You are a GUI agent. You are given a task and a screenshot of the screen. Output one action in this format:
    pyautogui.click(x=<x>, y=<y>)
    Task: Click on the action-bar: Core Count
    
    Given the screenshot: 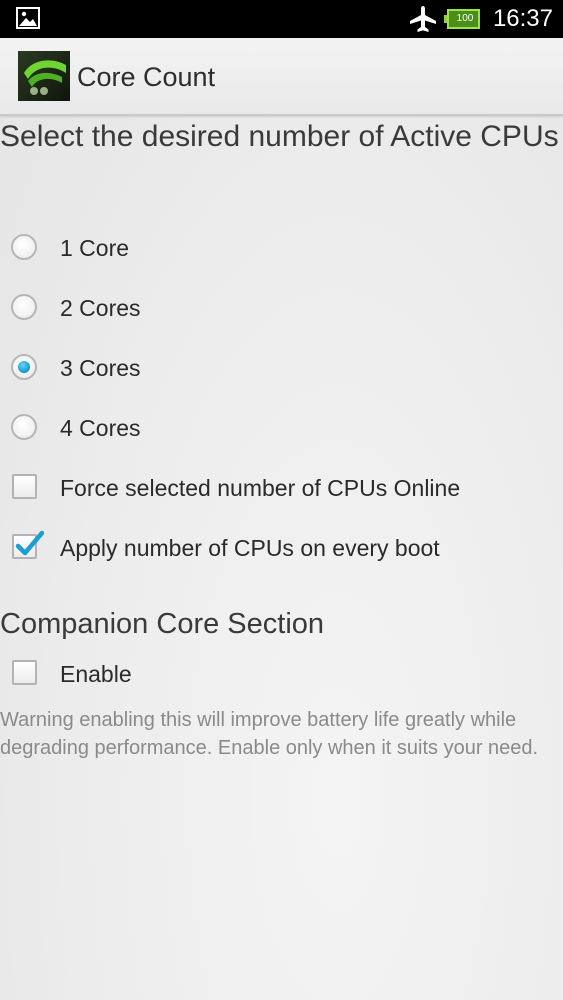 What is the action you would take?
    pyautogui.click(x=281, y=77)
    